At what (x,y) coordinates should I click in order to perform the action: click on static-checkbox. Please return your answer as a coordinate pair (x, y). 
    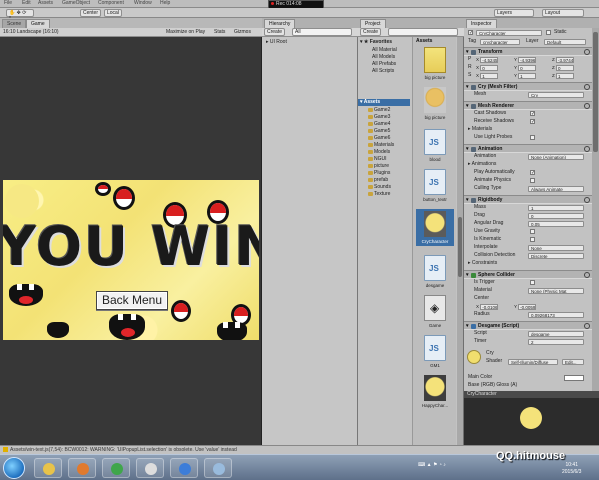
    Looking at the image, I should click on (548, 32).